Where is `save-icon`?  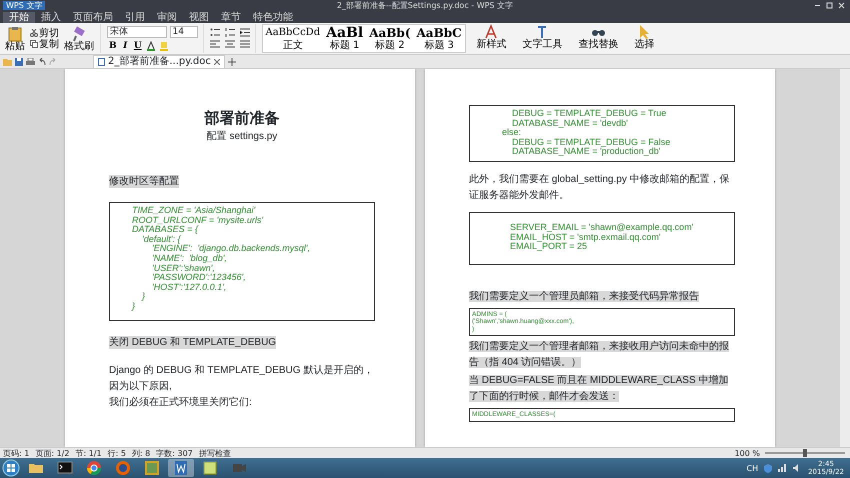 save-icon is located at coordinates (19, 62).